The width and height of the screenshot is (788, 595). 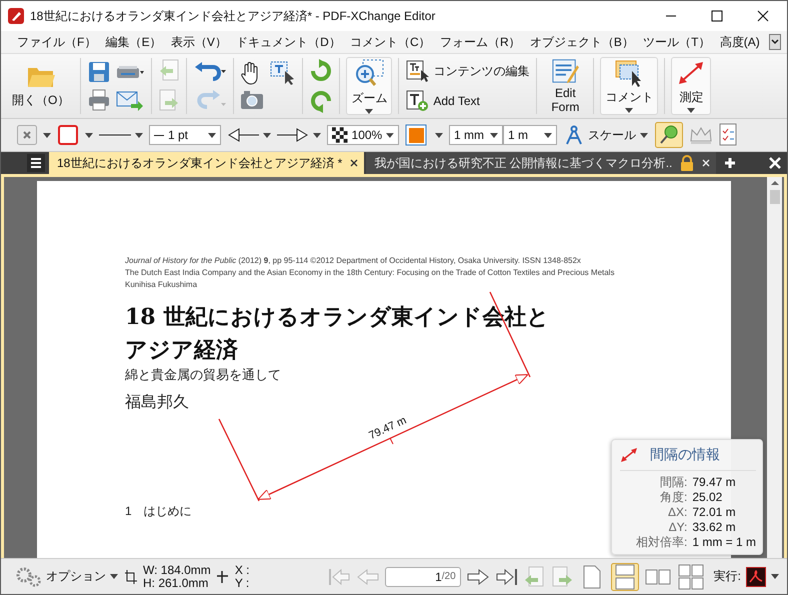 What do you see at coordinates (67, 577) in the screenshot?
I see `options-button: オプション` at bounding box center [67, 577].